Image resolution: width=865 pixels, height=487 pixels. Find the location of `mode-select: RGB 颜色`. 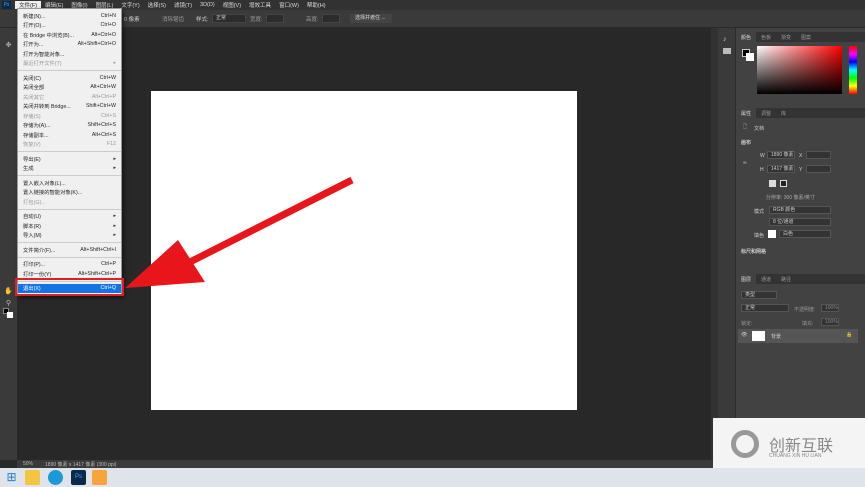

mode-select: RGB 颜色 is located at coordinates (800, 210).